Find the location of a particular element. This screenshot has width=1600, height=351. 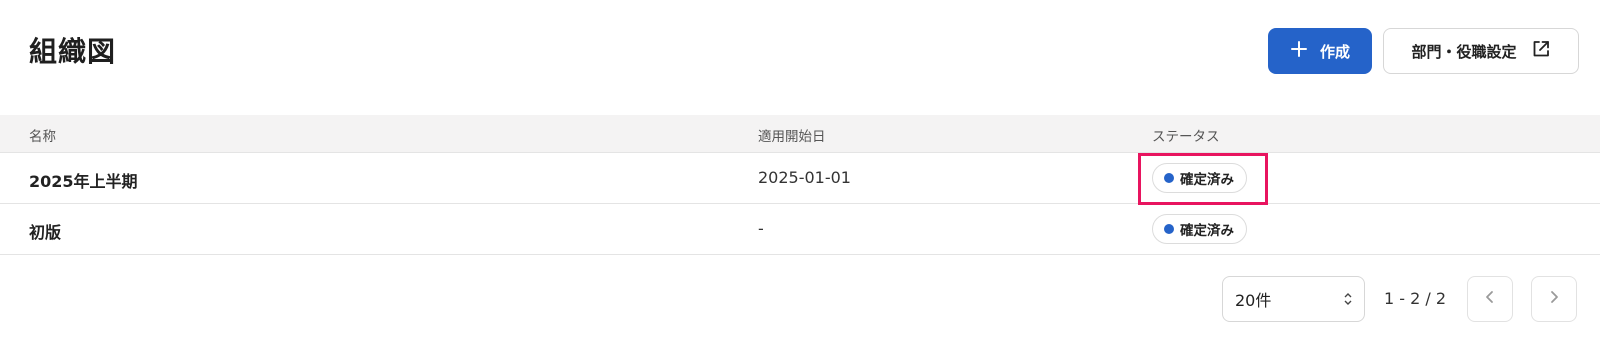

row-start-date: 2025-01-01 is located at coordinates (804, 177).